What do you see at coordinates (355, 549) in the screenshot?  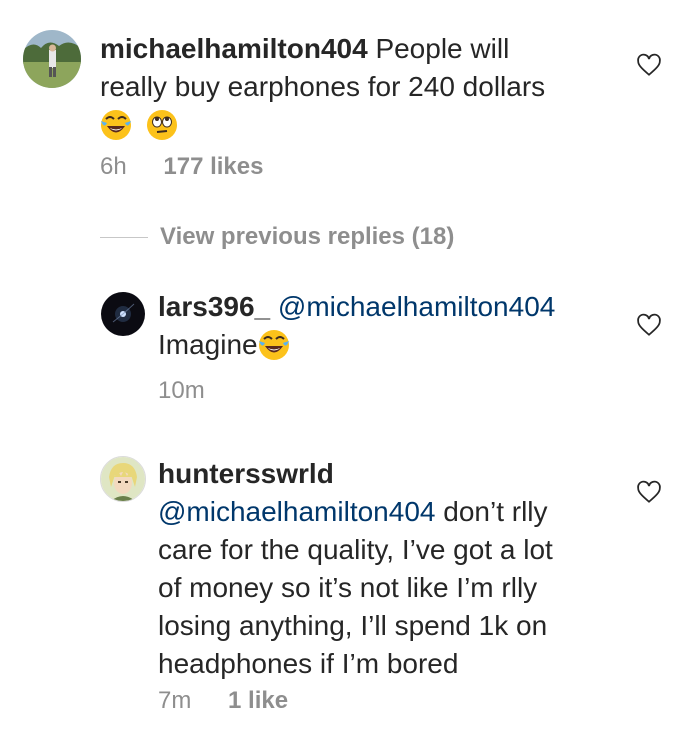 I see `reply-2-text-line2: care for the quality, I’ve got a lot` at bounding box center [355, 549].